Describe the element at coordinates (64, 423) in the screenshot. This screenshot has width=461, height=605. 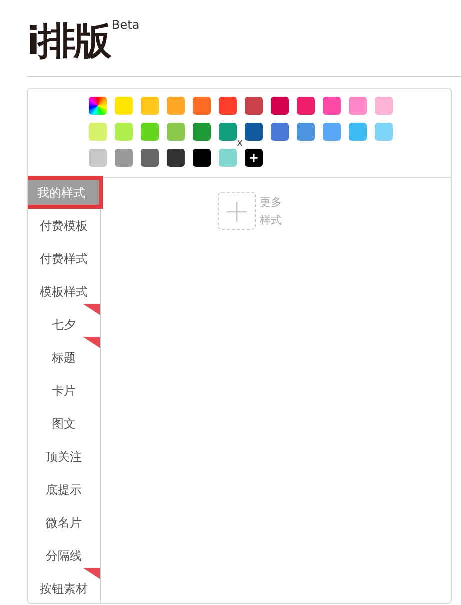
I see `sidebar-tab: 图文` at that location.